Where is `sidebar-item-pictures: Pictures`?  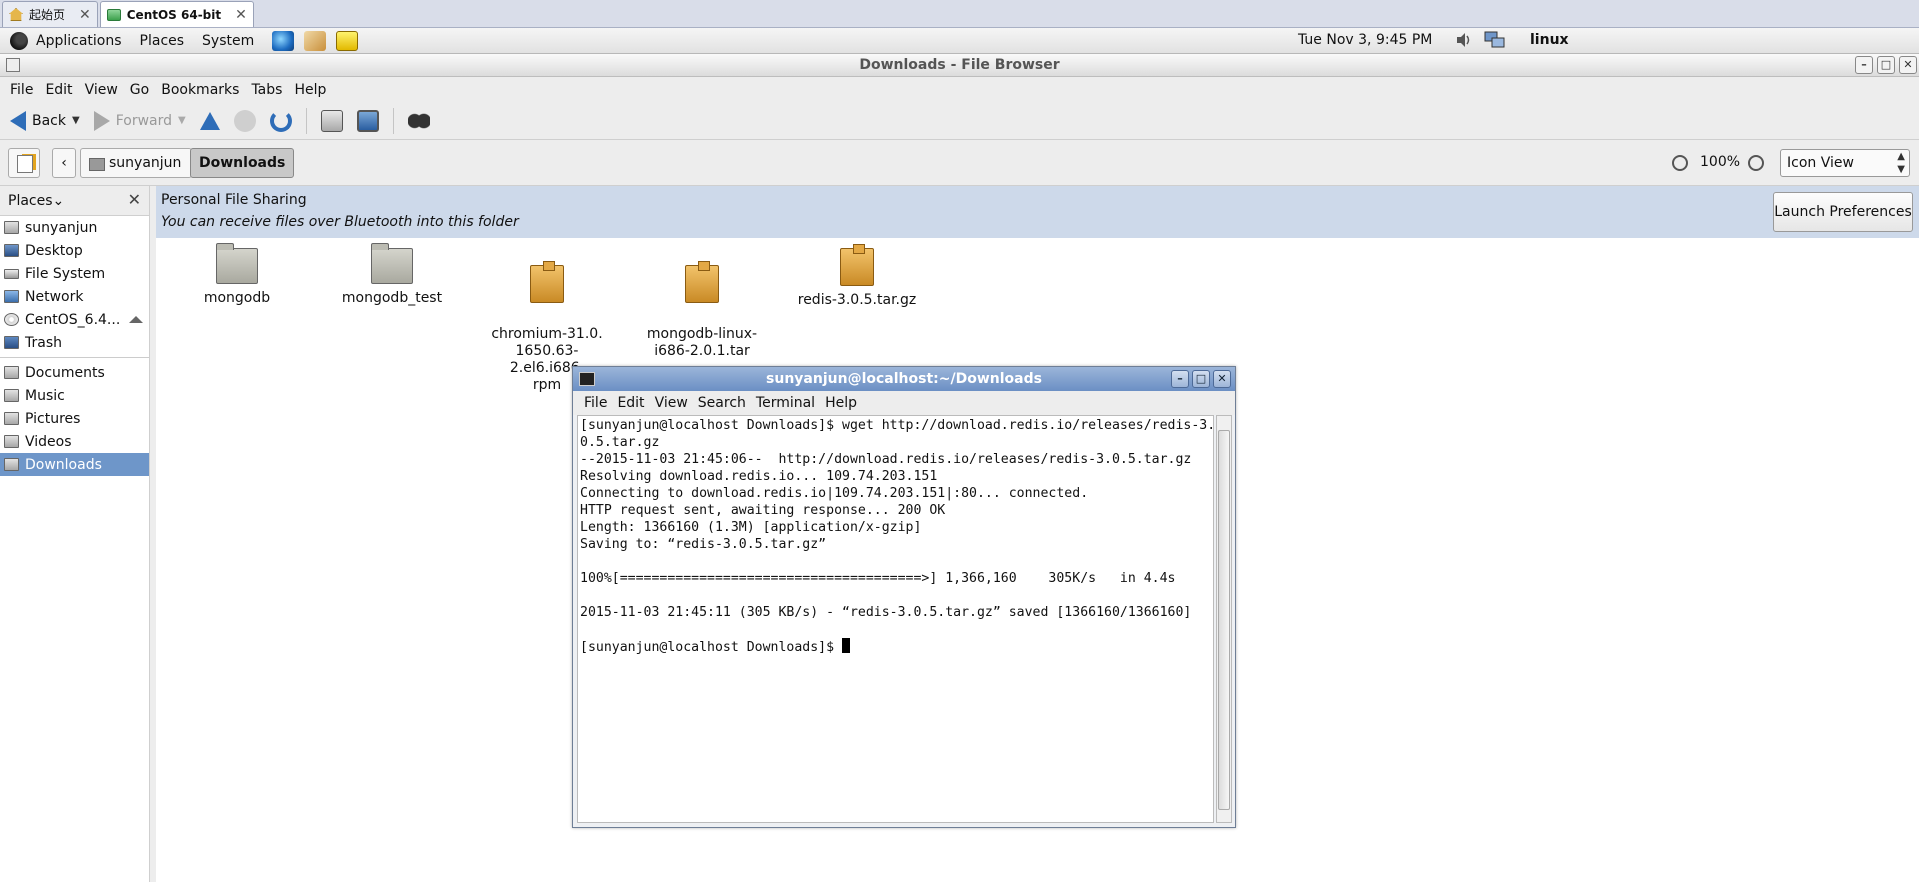
sidebar-item-pictures: Pictures is located at coordinates (74, 418).